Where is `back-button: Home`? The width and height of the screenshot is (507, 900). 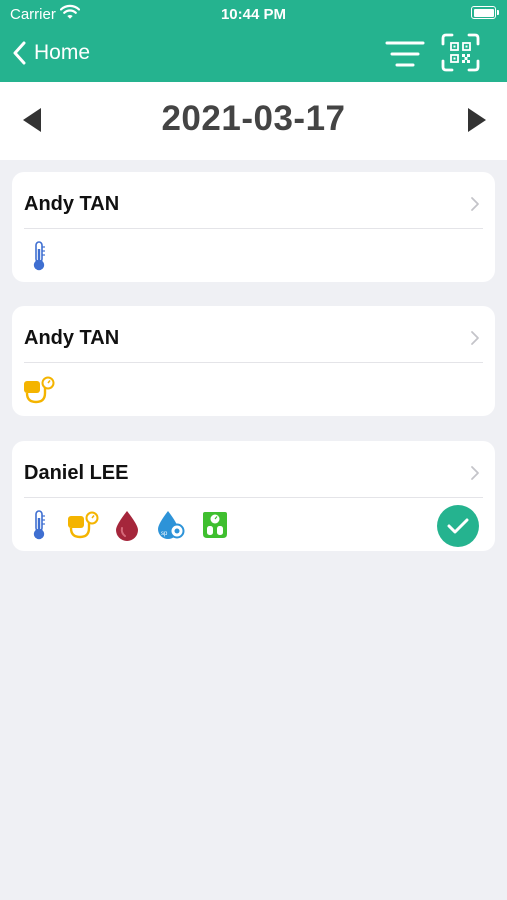
back-button: Home is located at coordinates (51, 53).